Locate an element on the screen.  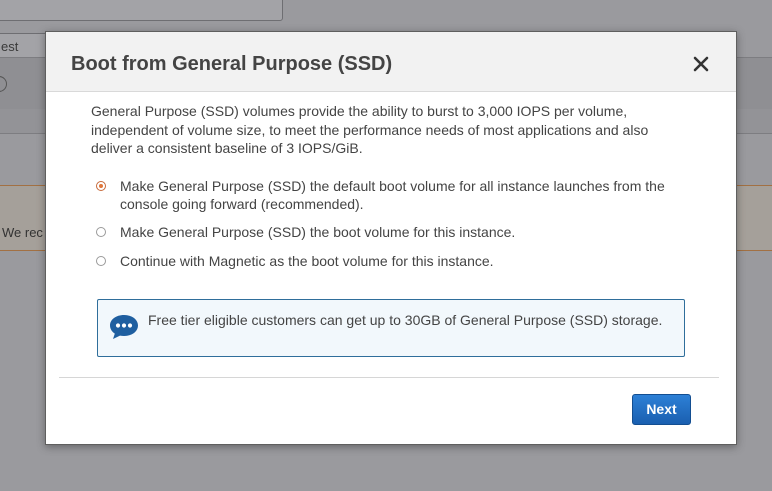
footer-divider is located at coordinates (389, 377).